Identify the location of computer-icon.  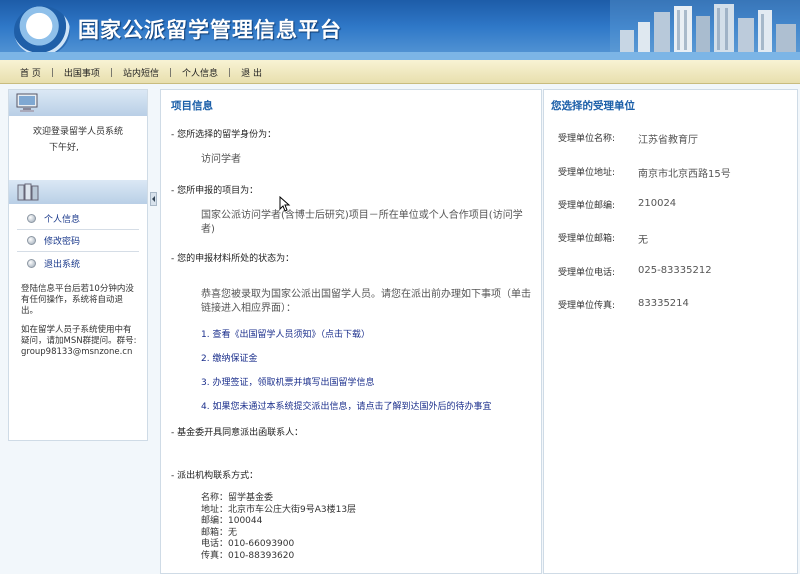
(27, 102).